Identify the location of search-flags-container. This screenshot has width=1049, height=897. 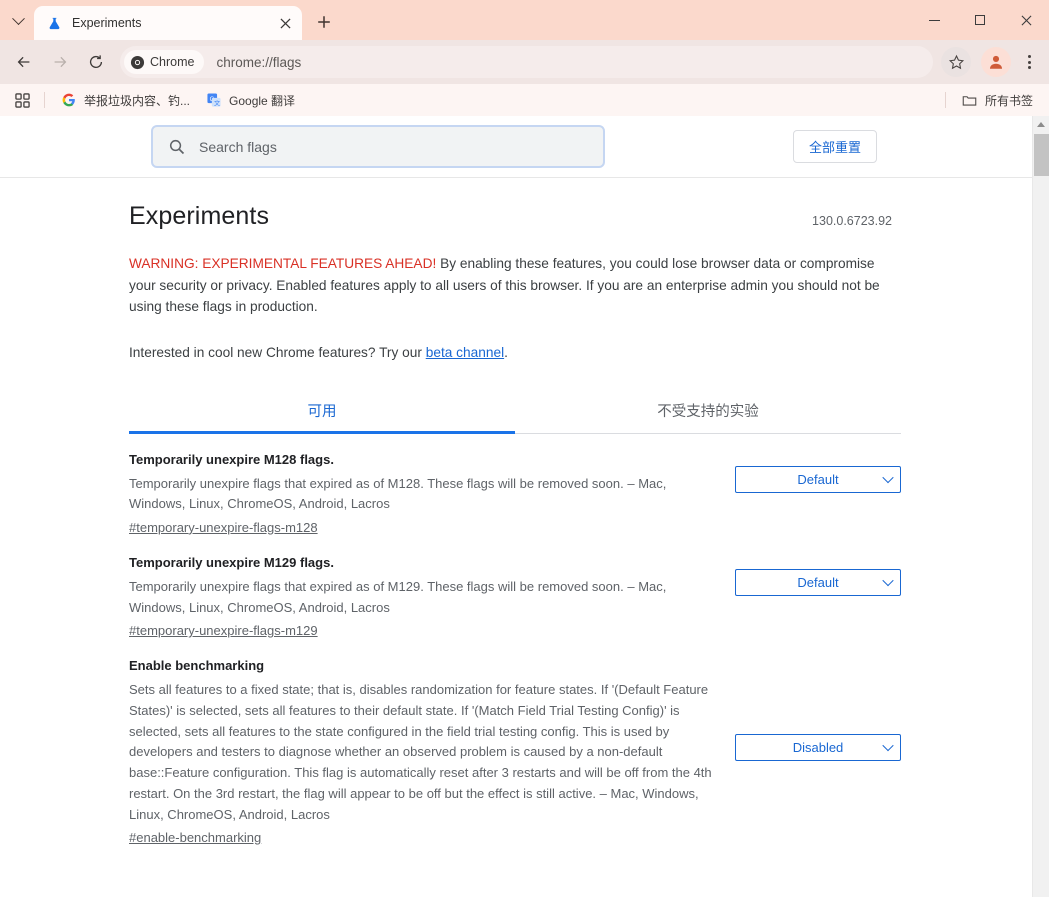
(378, 146).